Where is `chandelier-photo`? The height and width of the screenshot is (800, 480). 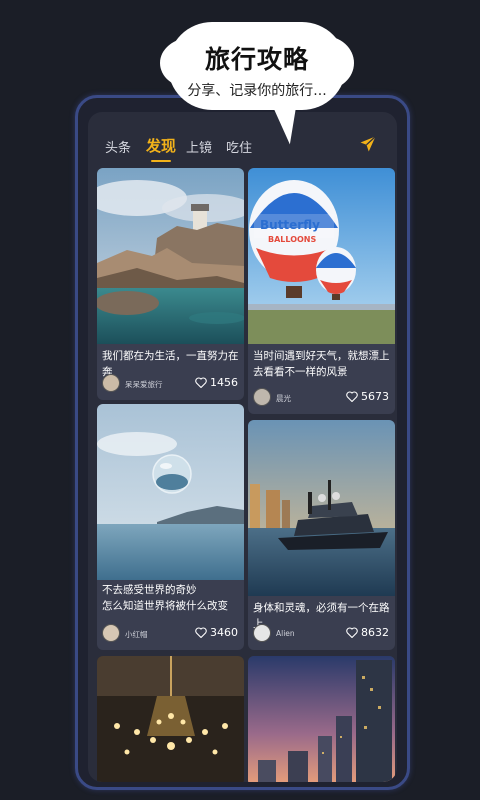
chandelier-photo is located at coordinates (170, 719).